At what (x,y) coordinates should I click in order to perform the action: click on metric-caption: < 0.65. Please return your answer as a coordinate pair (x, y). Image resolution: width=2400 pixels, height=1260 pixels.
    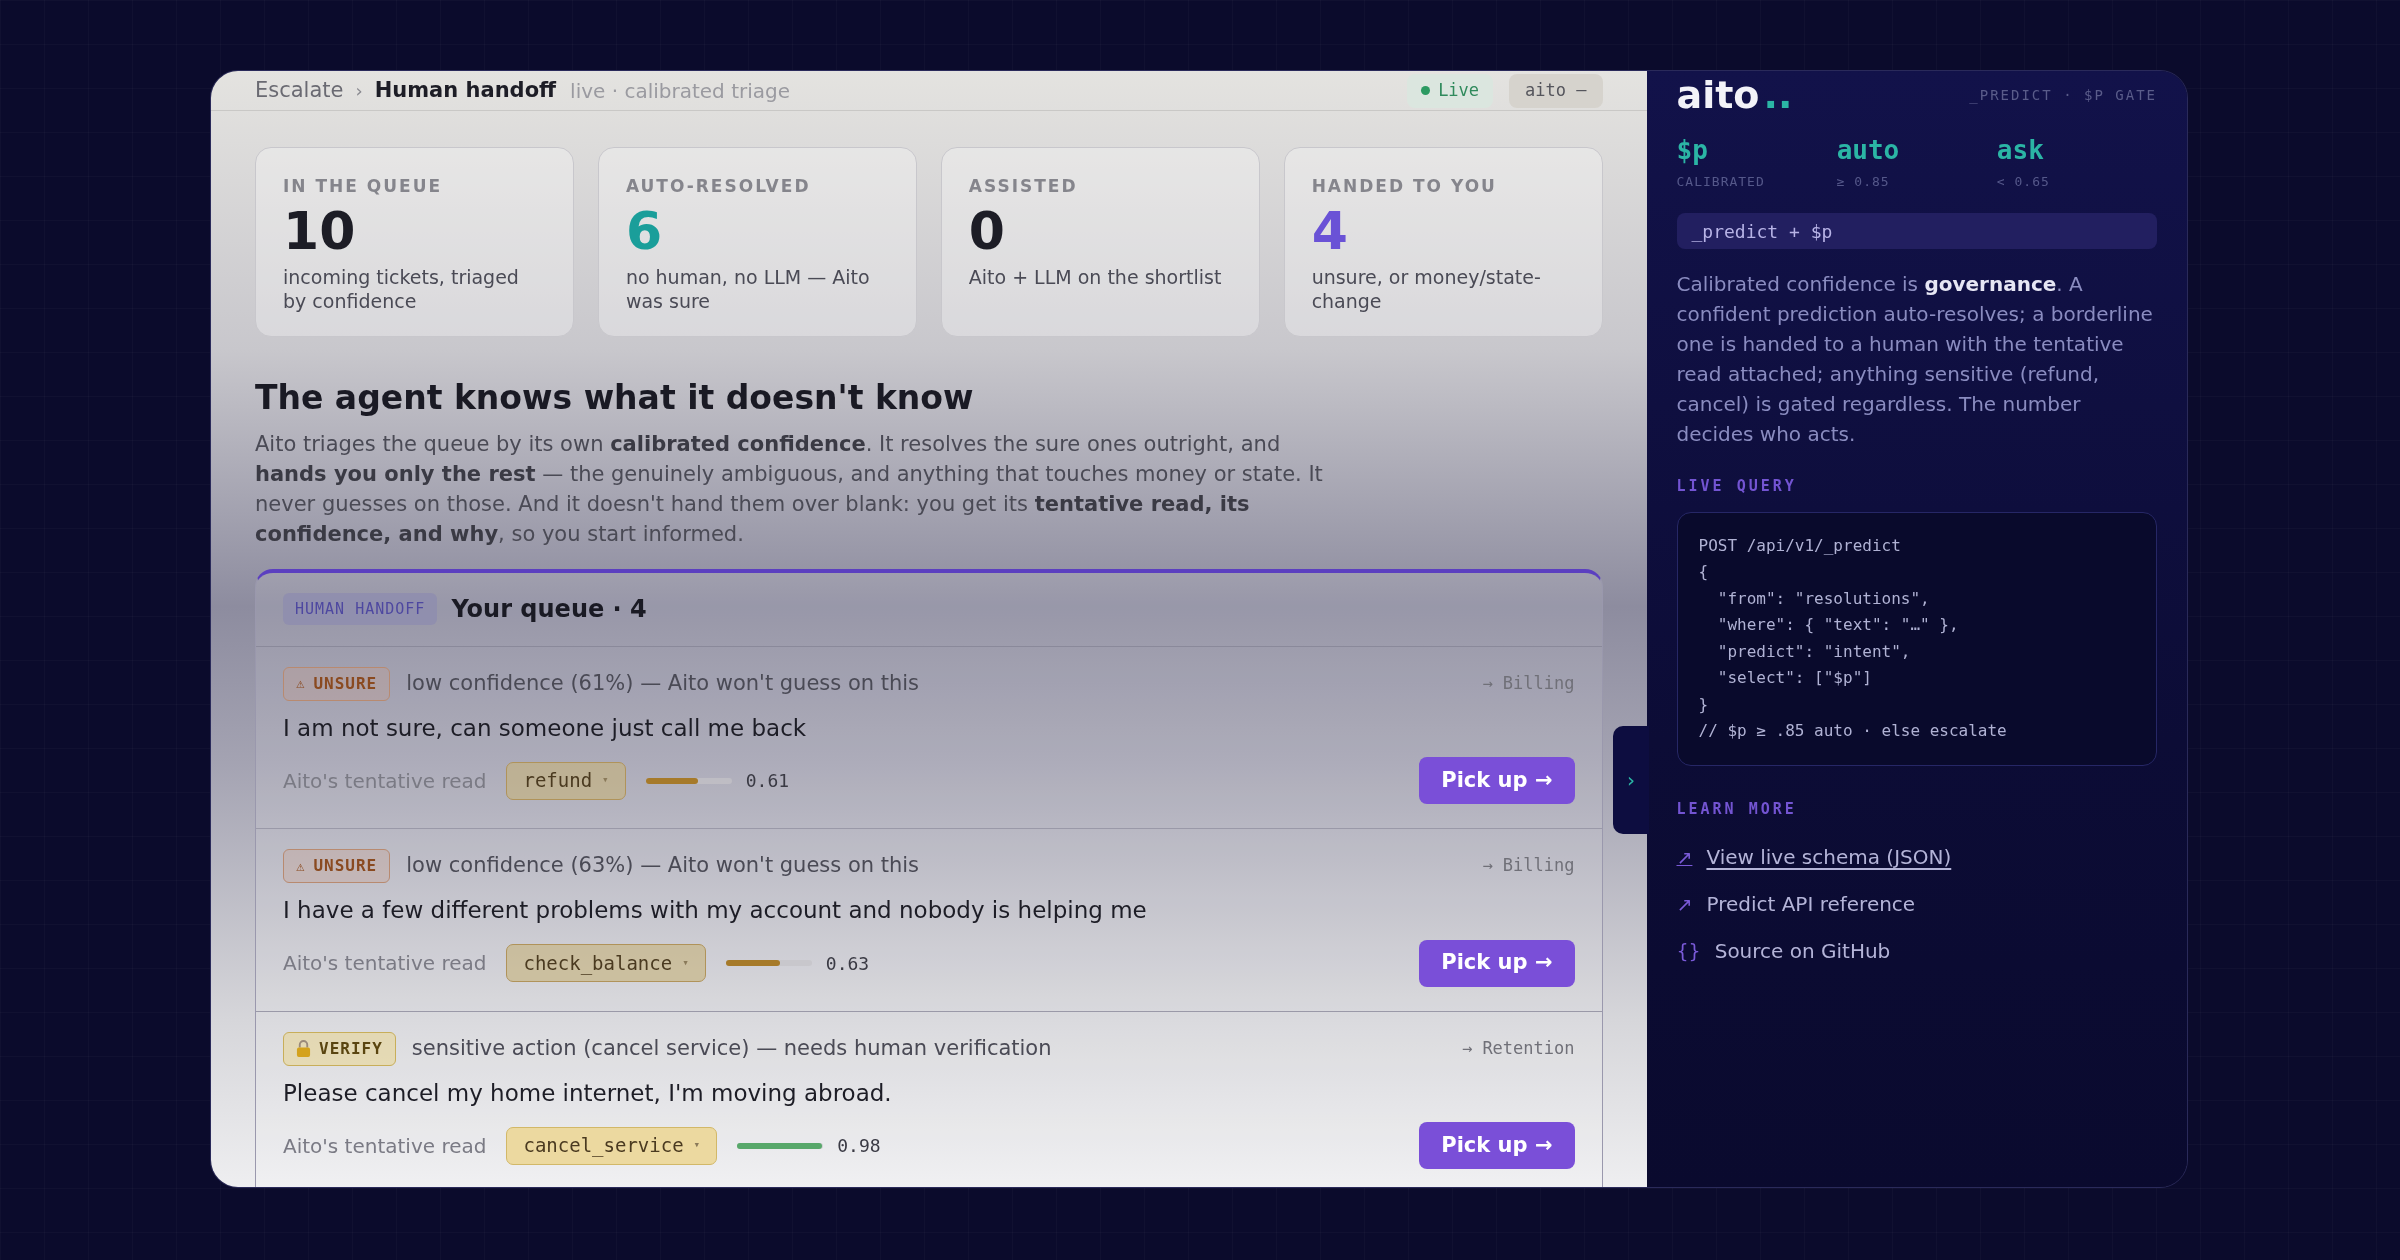
    Looking at the image, I should click on (2023, 181).